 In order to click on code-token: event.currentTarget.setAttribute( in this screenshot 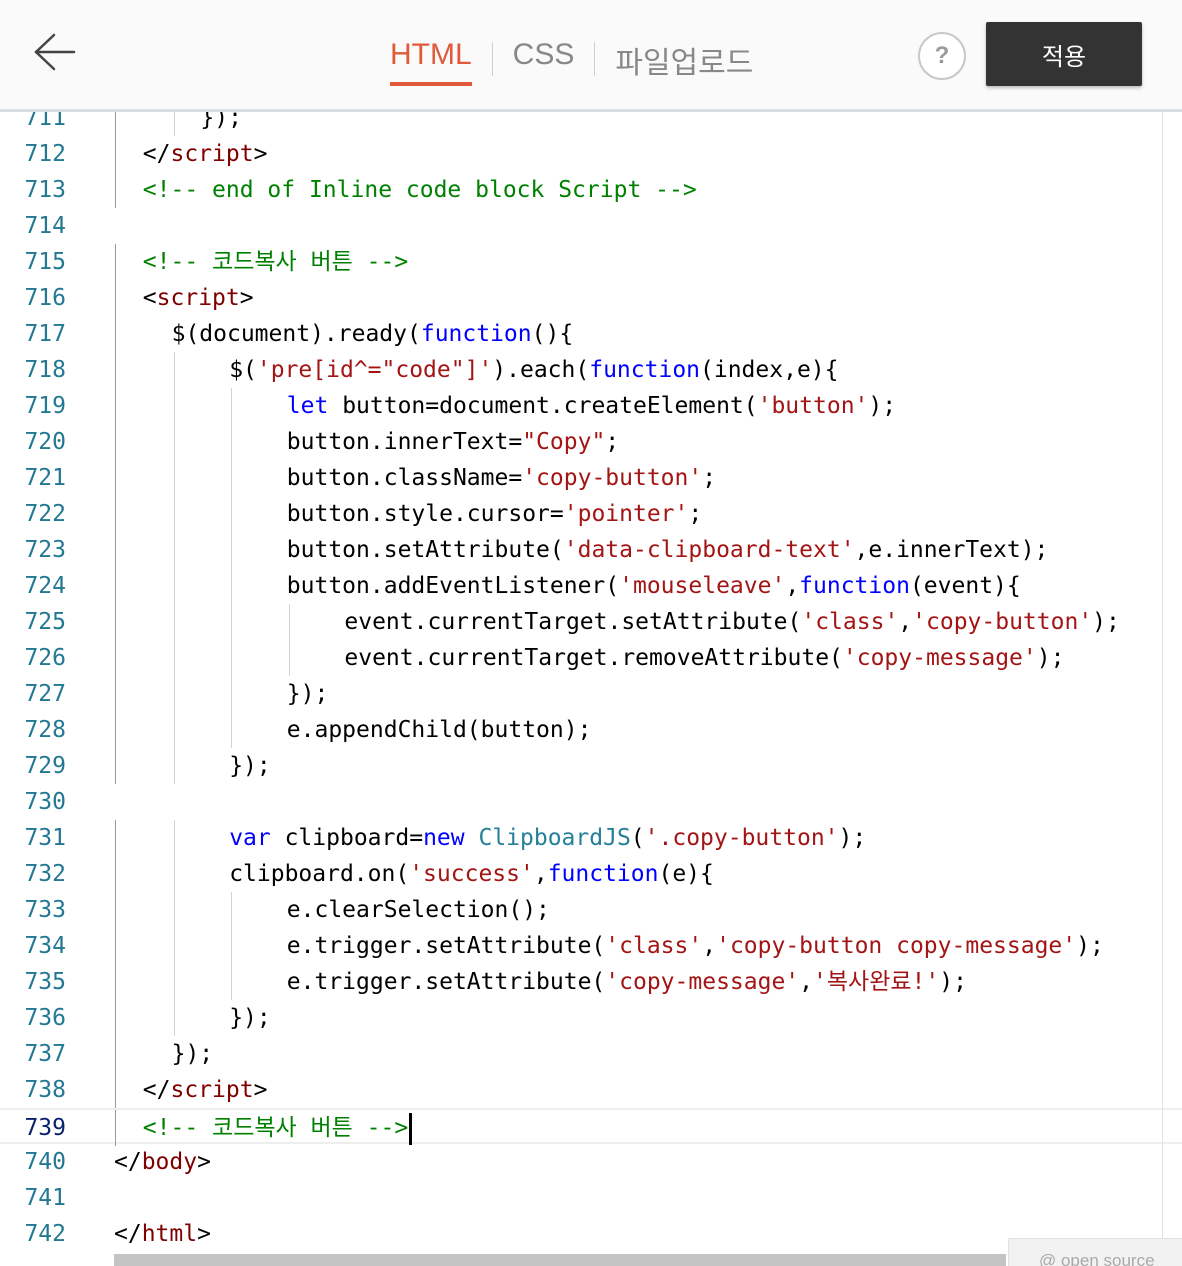, I will do `click(573, 622)`.